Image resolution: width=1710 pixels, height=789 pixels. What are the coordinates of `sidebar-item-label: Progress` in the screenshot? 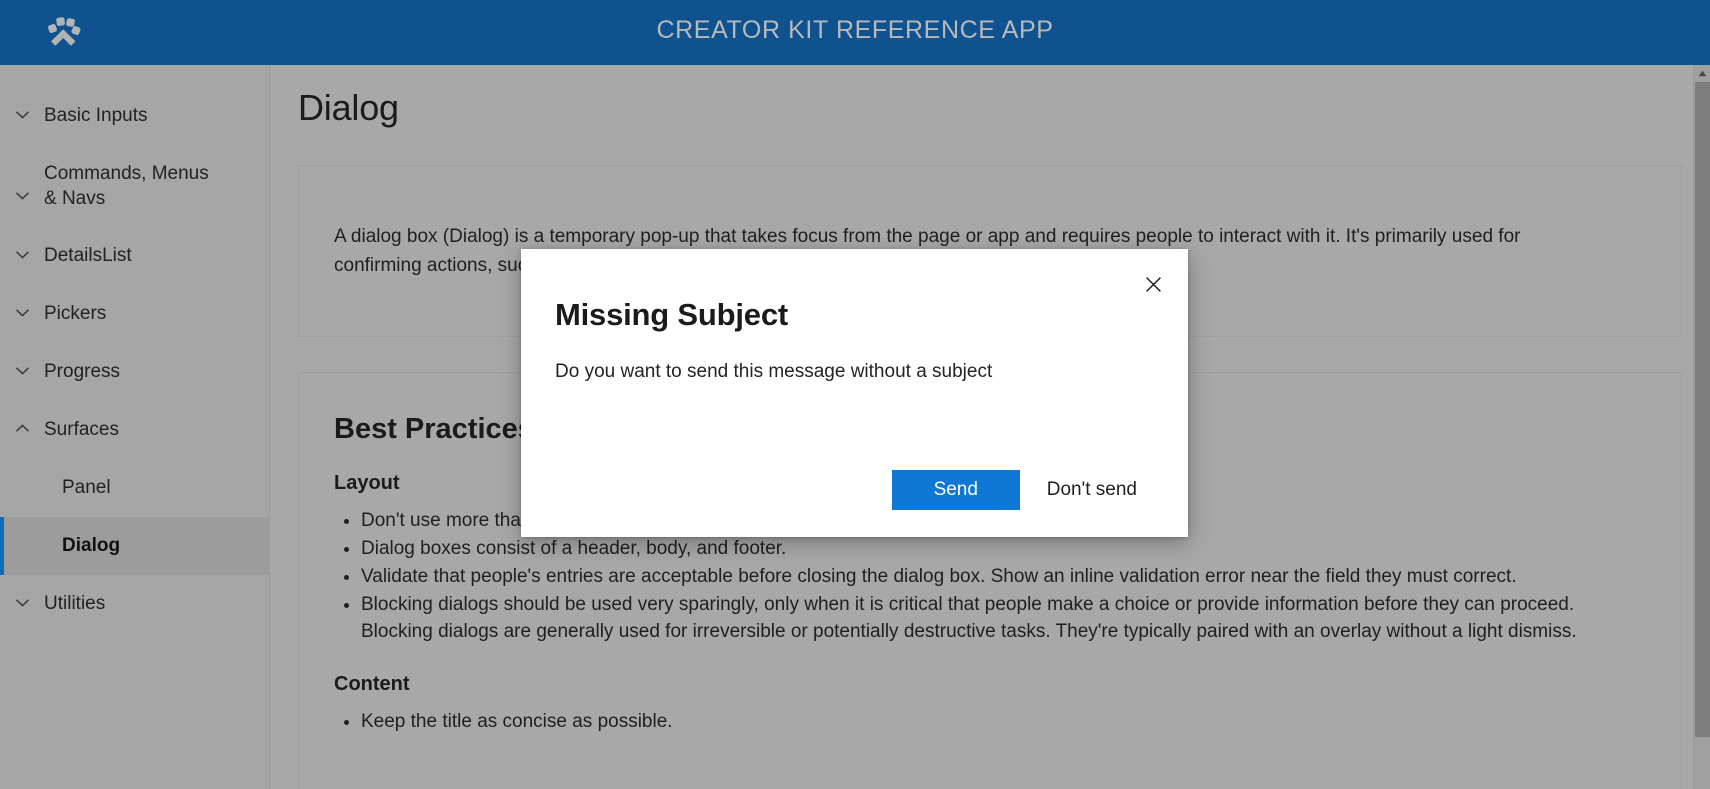 It's located at (82, 371).